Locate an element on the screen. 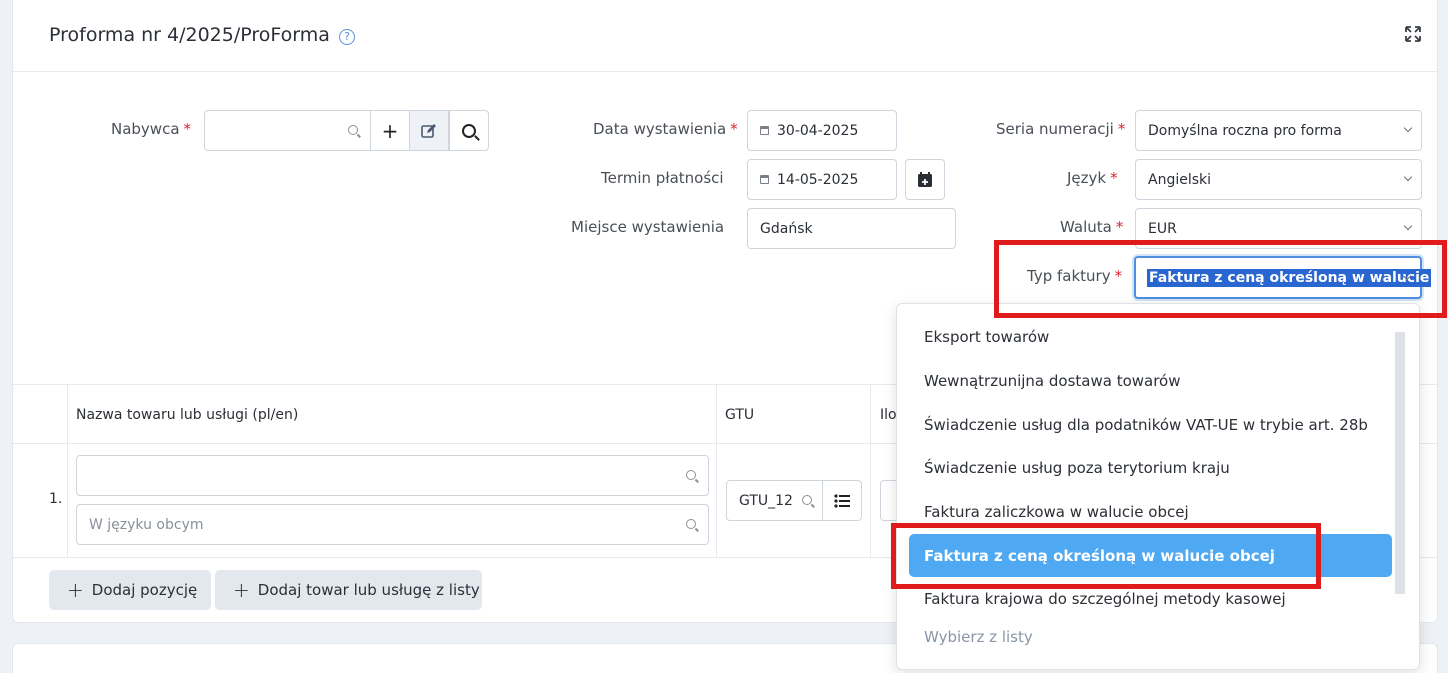 The image size is (1448, 673). series-select: Domyślna roczna pro forma is located at coordinates (1278, 130).